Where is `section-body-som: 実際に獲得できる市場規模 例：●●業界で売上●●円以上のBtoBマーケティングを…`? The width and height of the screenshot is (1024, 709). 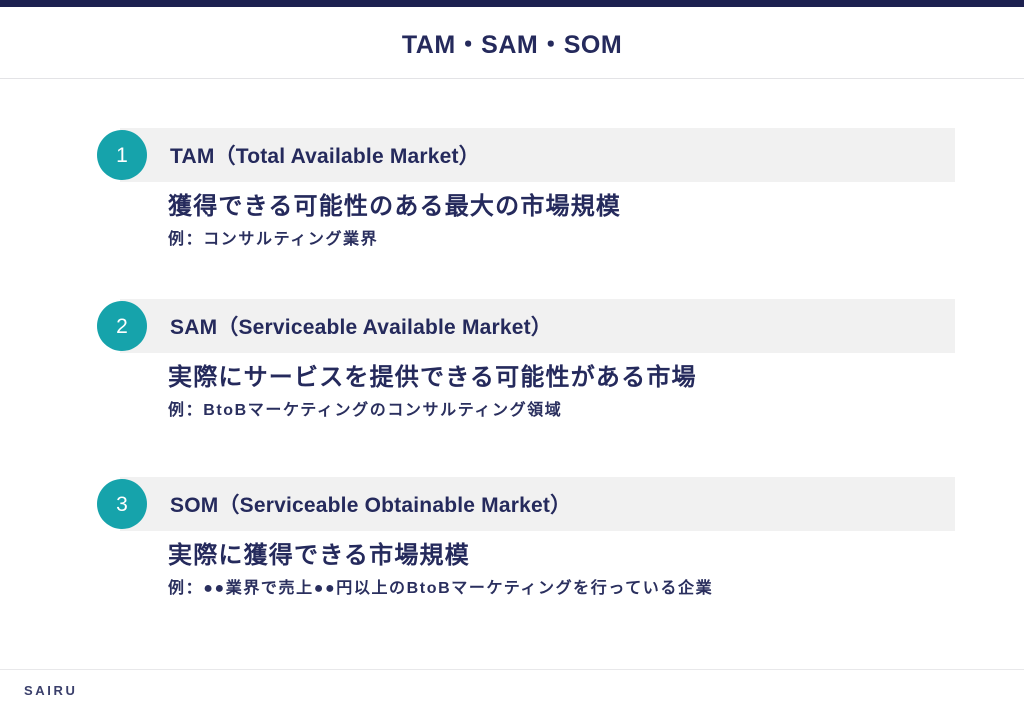
section-body-som: 実際に獲得できる市場規模 例：●●業界で売上●●円以上のBtoBマーケティングを… is located at coordinates (578, 570).